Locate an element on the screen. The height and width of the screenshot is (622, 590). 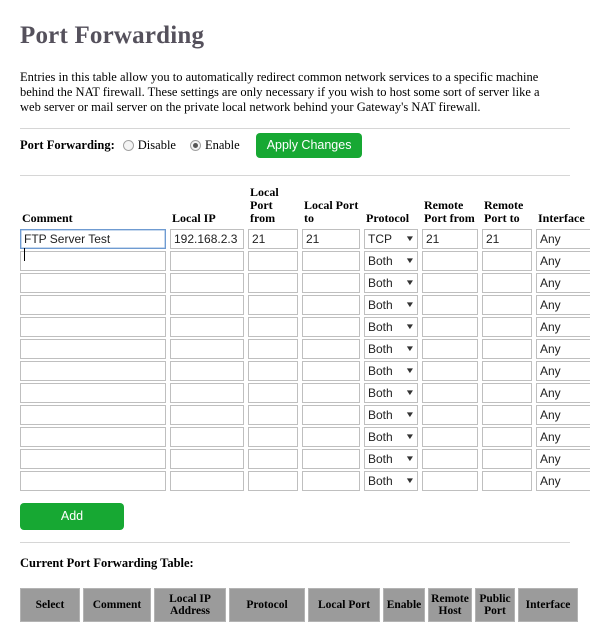
local-ip-input: 192.168.2.3 is located at coordinates (207, 238).